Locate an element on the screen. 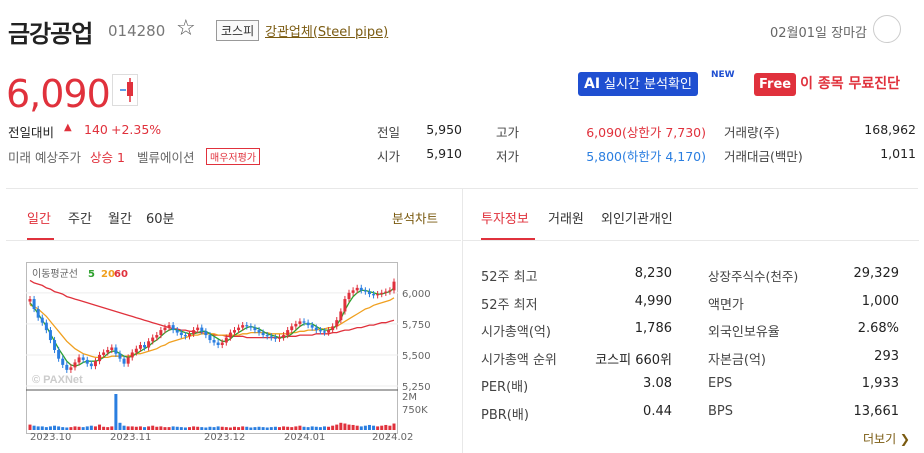 The width and height of the screenshot is (924, 453). x-tick-label: 2023.11 is located at coordinates (130, 436).